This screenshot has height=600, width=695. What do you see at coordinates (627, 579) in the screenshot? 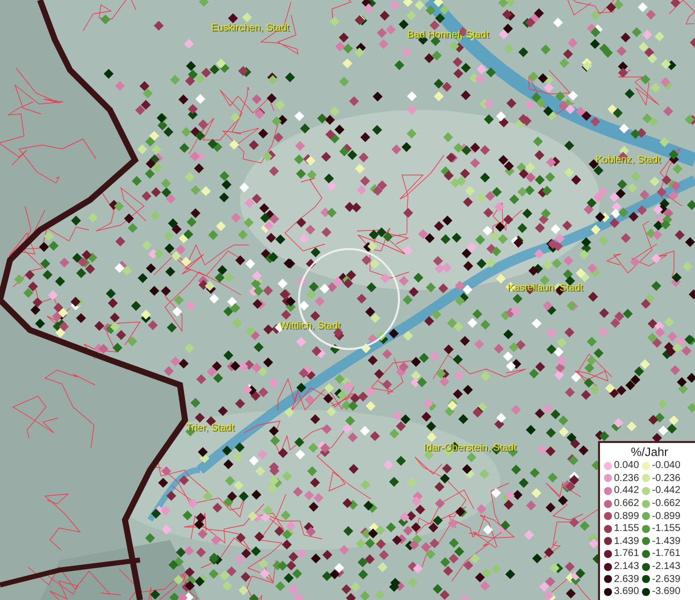
I see `legend-value: 2.639` at bounding box center [627, 579].